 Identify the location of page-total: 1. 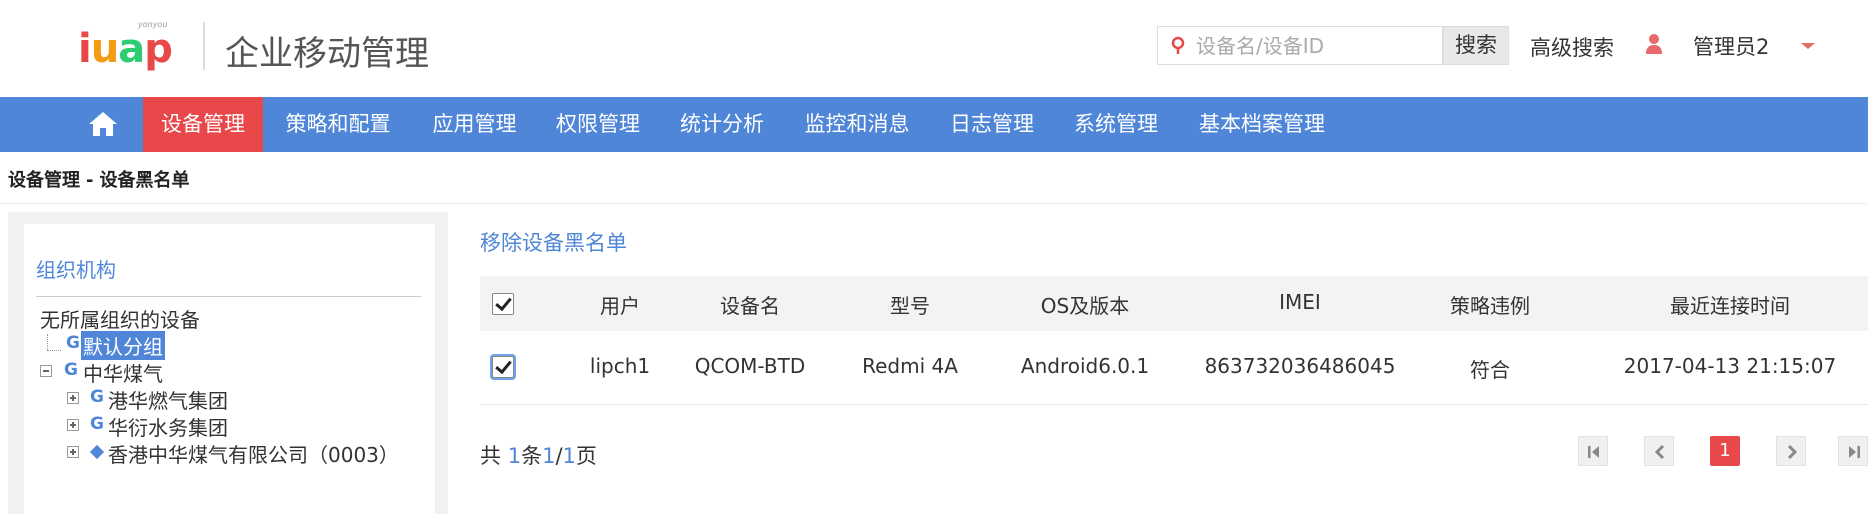
(569, 456).